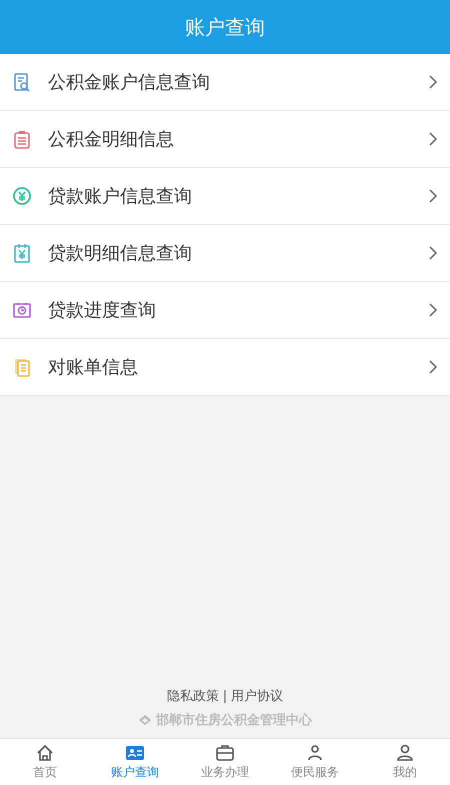 This screenshot has height=785, width=450. I want to click on menu-item: 对账单信息, so click(225, 367).